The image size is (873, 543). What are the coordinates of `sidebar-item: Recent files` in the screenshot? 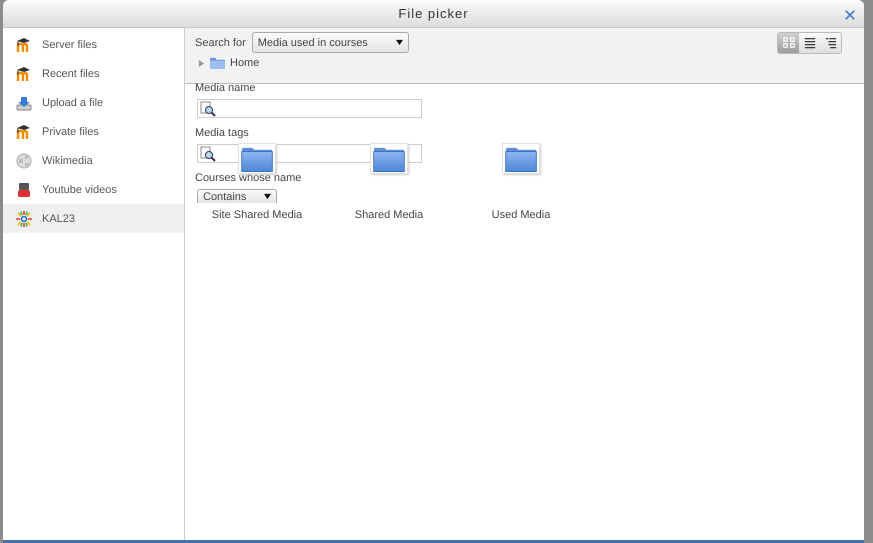 It's located at (93, 73).